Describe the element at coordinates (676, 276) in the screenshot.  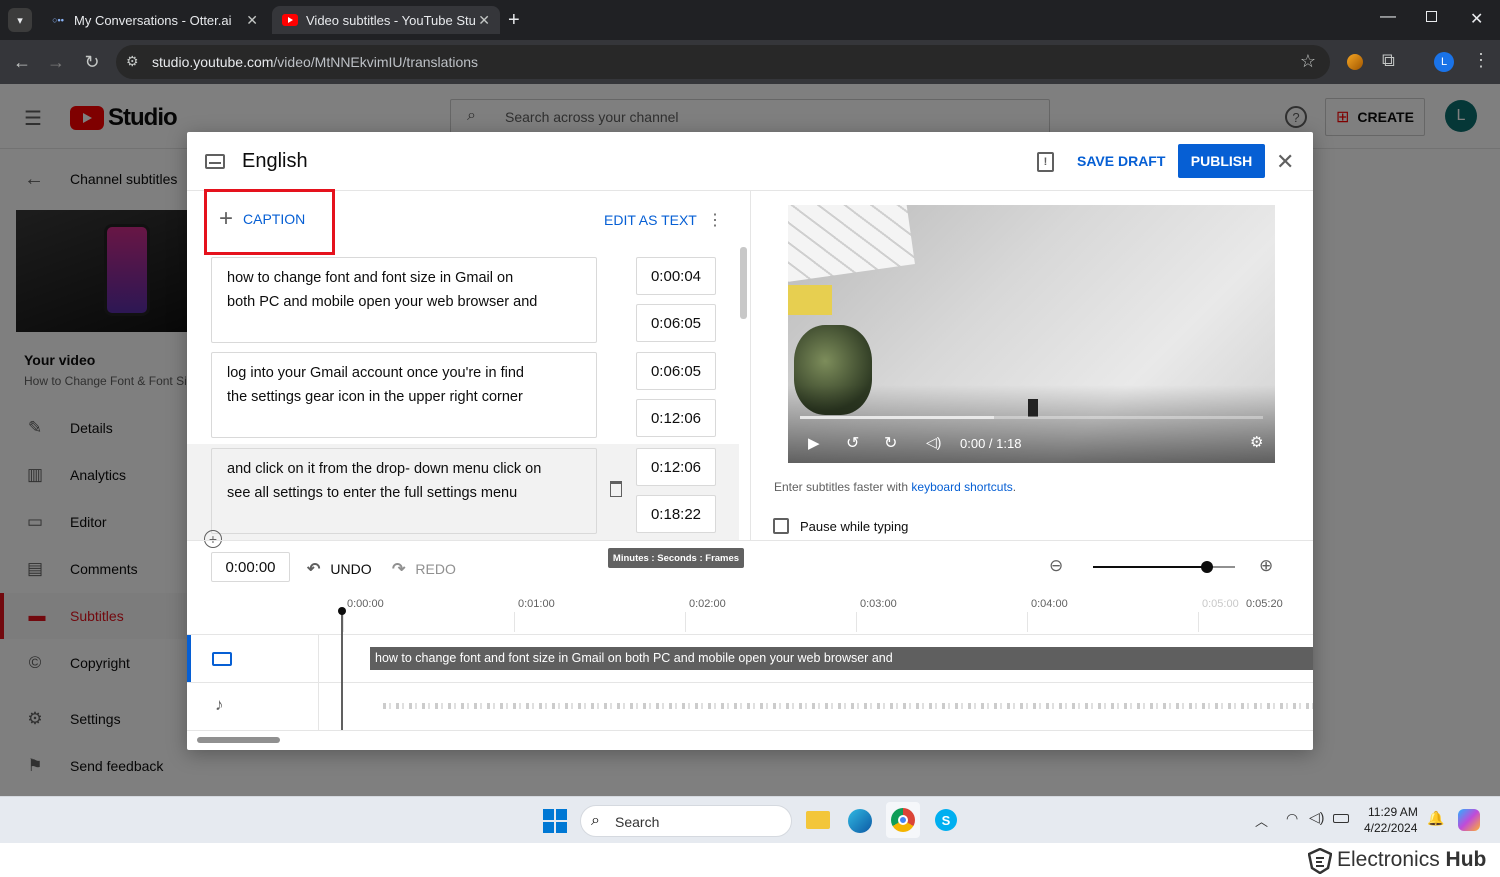
I see `caption-start-time: 0:00:04` at that location.